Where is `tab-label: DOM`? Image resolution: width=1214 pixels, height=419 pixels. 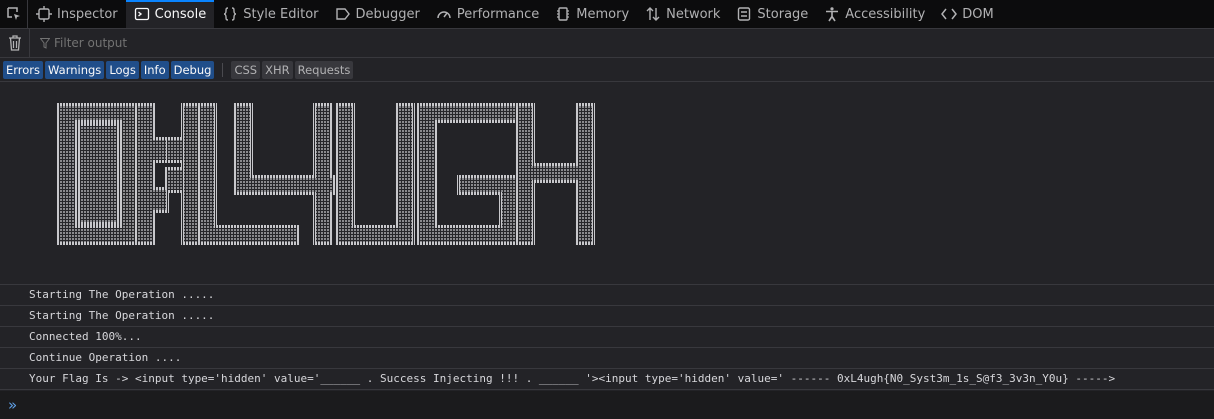 tab-label: DOM is located at coordinates (978, 14).